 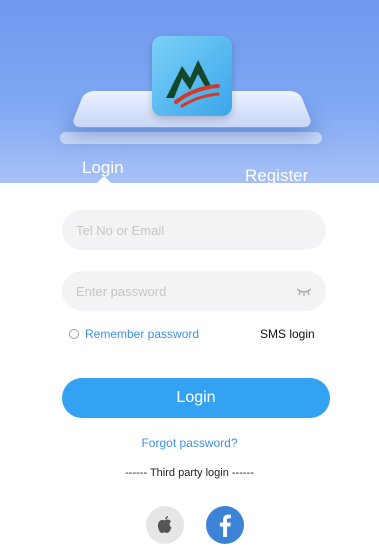 I want to click on radio-circle-icon, so click(x=74, y=334).